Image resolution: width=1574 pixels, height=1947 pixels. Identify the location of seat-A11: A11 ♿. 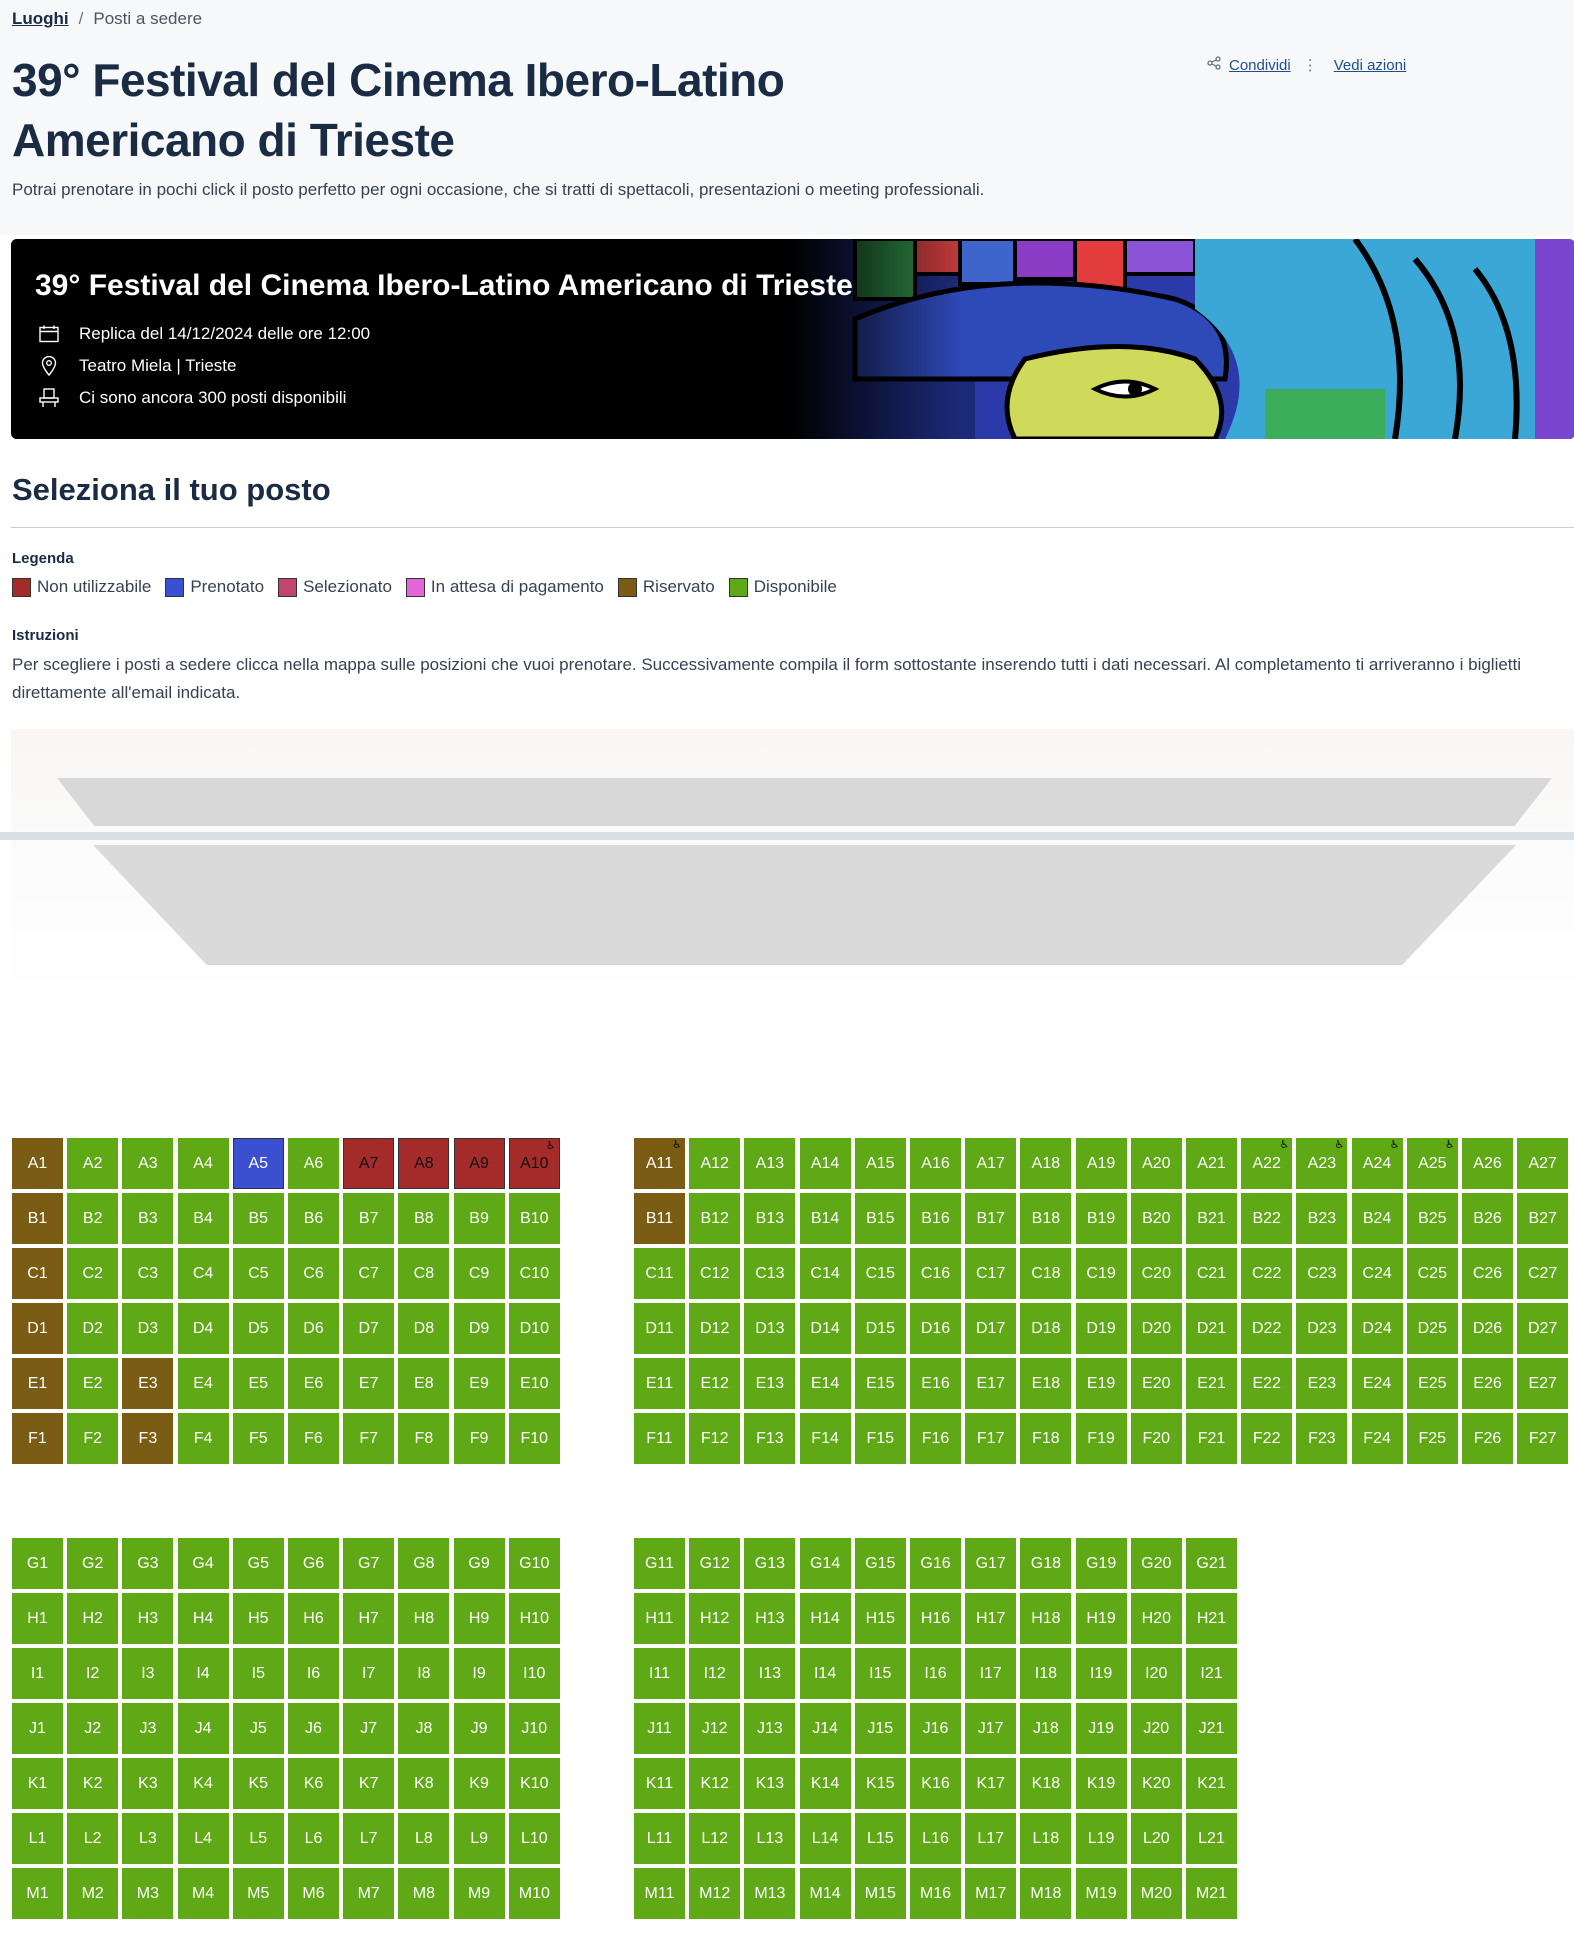
(659, 1163).